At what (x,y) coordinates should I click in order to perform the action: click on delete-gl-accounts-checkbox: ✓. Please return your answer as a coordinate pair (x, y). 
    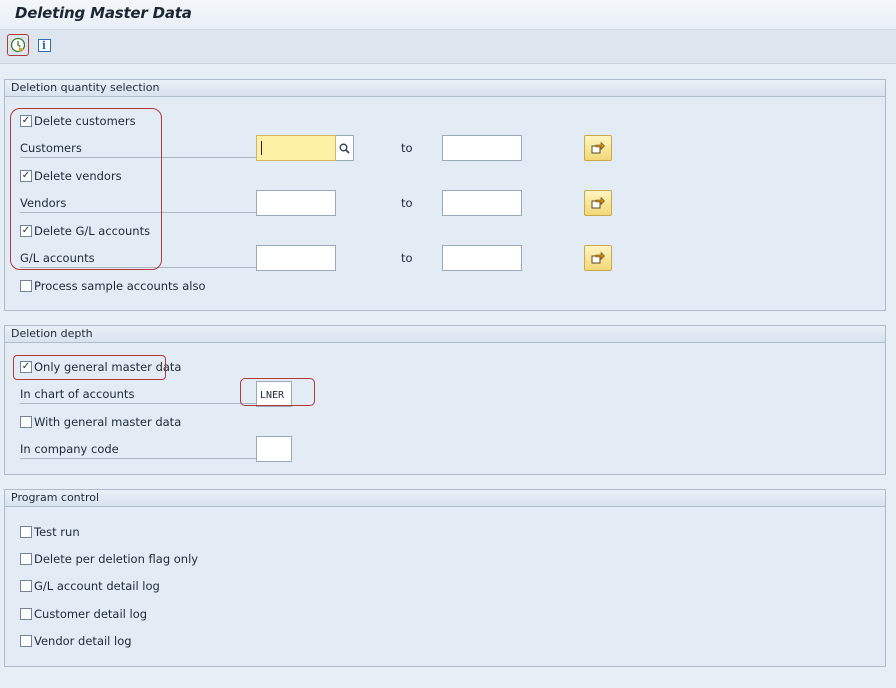
    Looking at the image, I should click on (26, 231).